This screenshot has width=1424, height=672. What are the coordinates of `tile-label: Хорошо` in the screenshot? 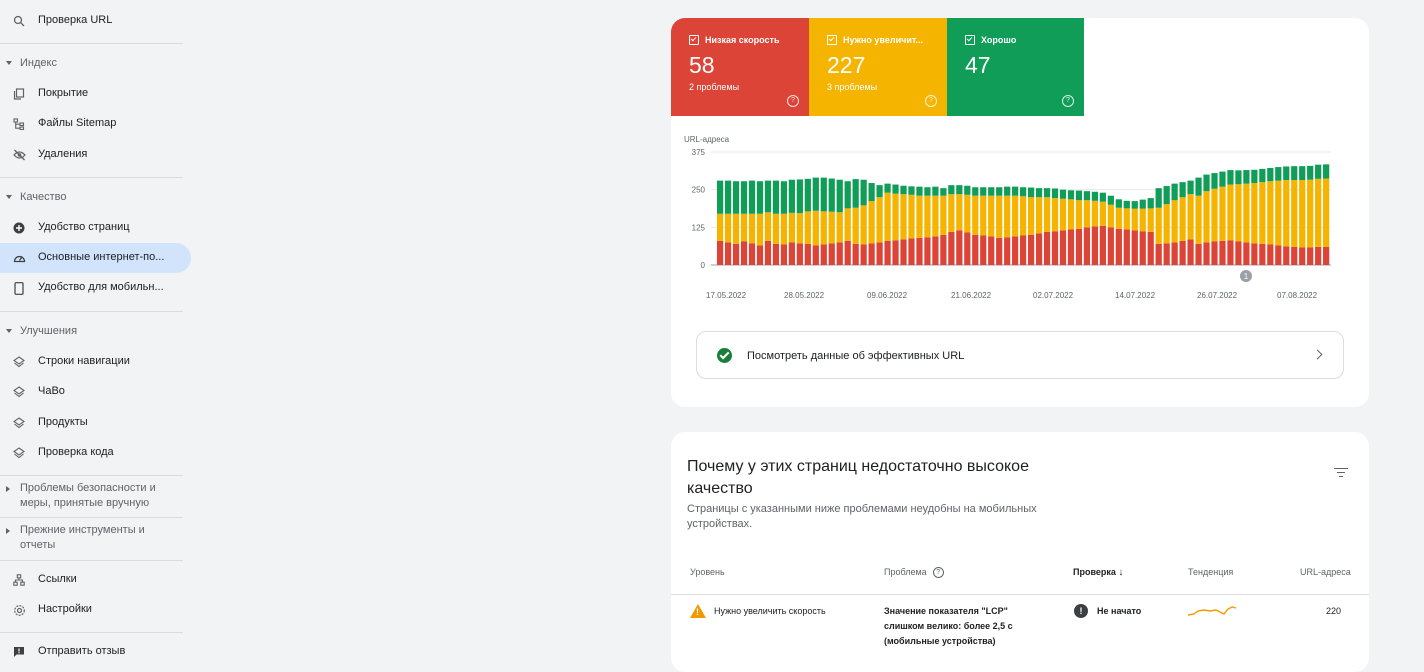 It's located at (999, 40).